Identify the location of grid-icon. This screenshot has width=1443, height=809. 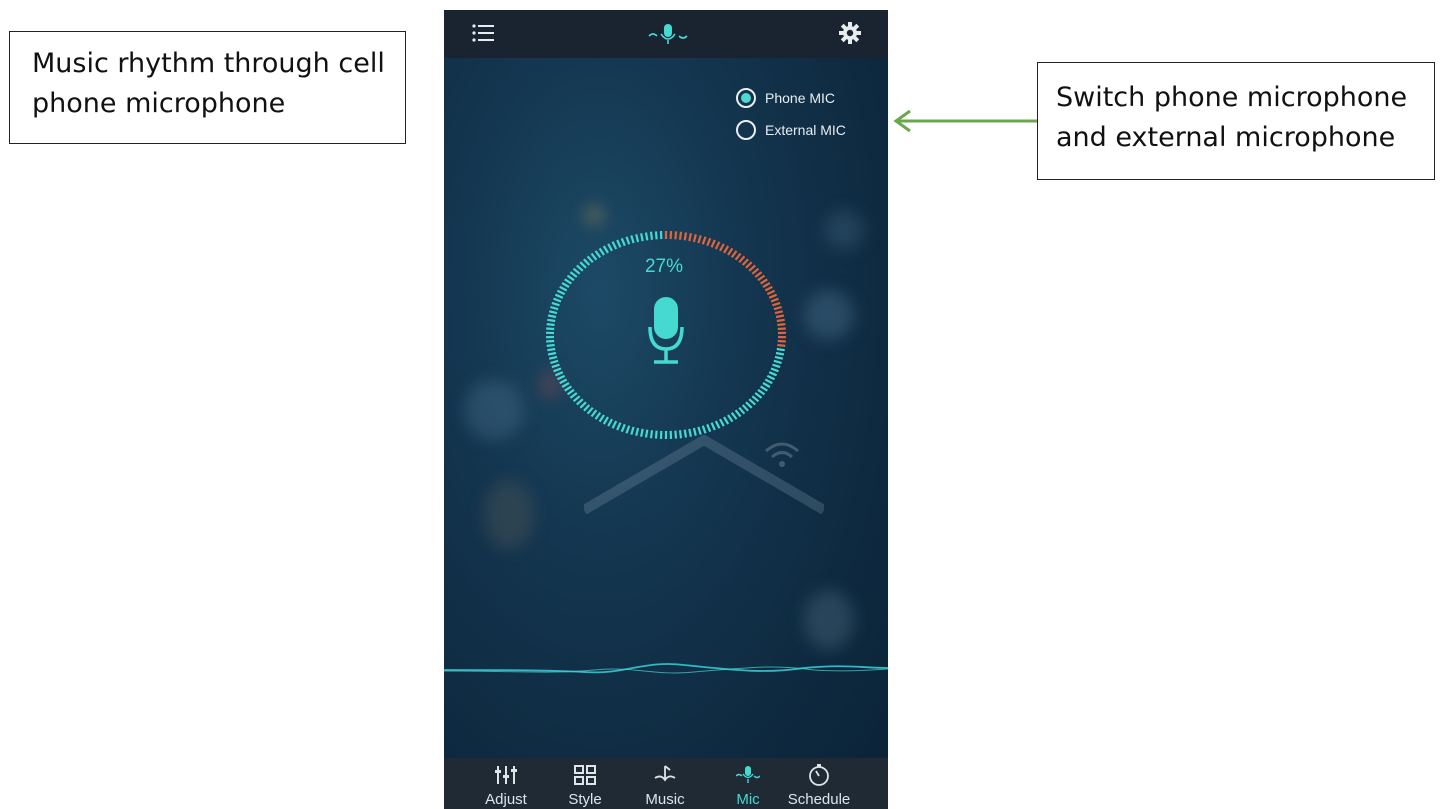
(585, 775).